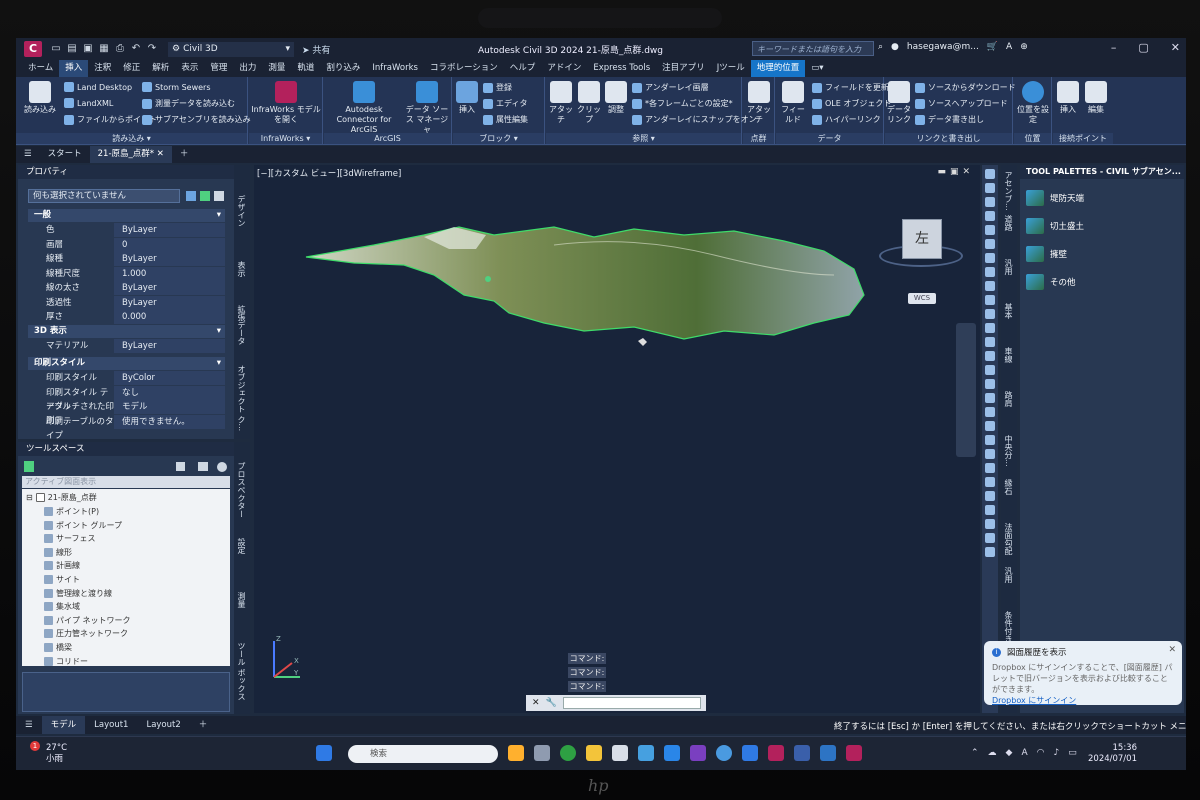 The width and height of the screenshot is (1200, 800). Describe the element at coordinates (561, 103) in the screenshot. I see `attach-button: アタッチ` at that location.